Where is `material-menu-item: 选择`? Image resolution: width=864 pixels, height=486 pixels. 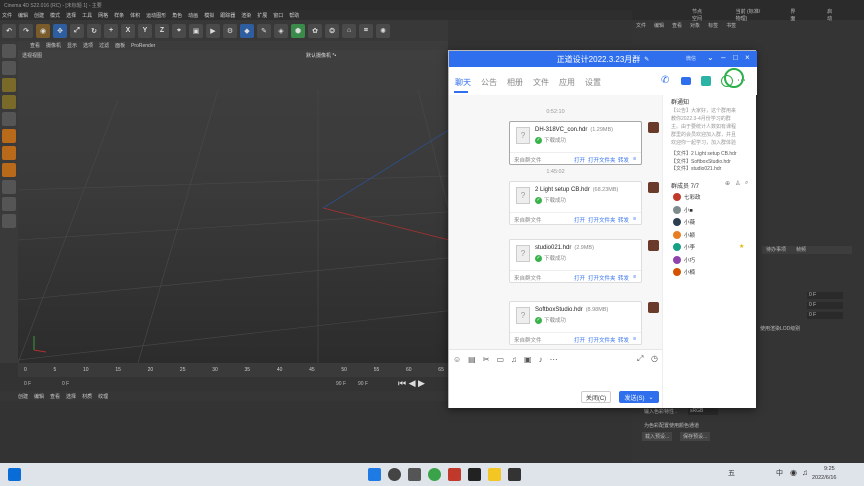
material-menu-item: 选择 is located at coordinates (71, 396).